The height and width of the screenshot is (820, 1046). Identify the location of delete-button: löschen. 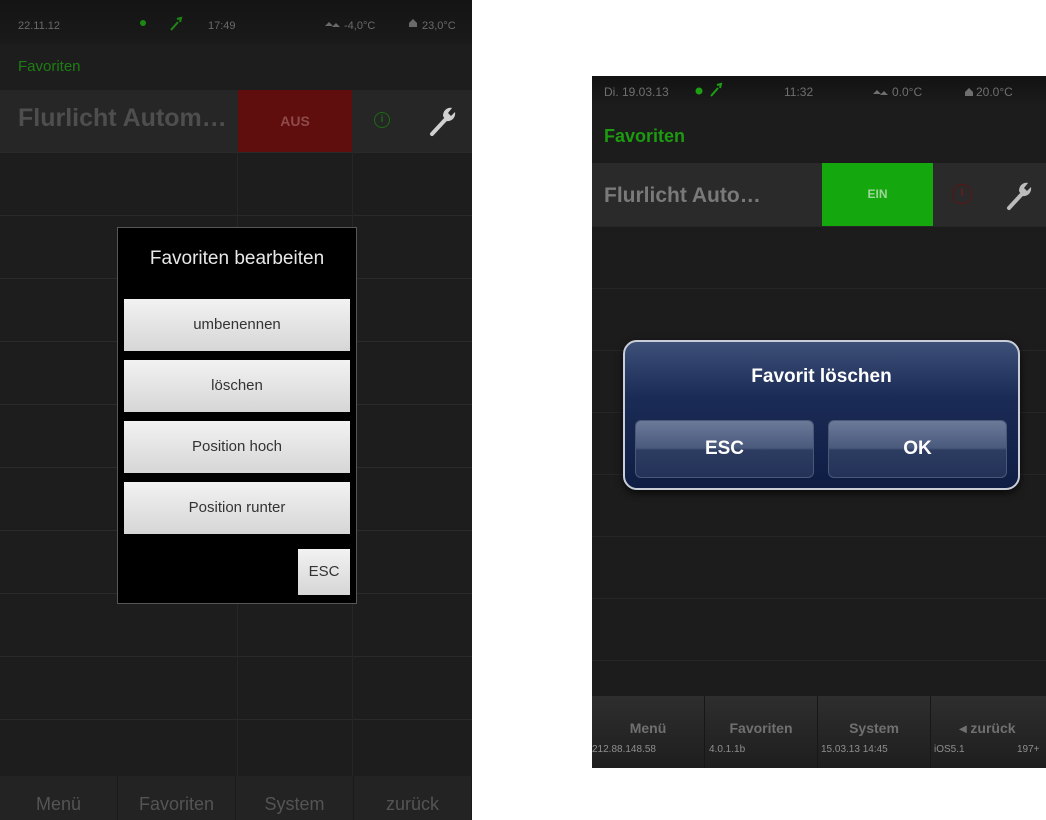
(237, 386).